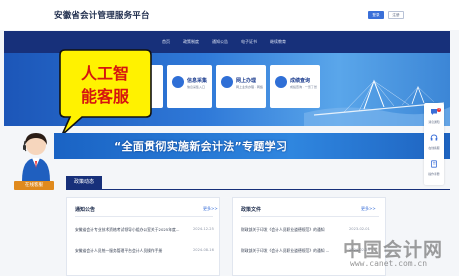 The width and height of the screenshot is (459, 276). I want to click on notification-badge: 1, so click(439, 110).